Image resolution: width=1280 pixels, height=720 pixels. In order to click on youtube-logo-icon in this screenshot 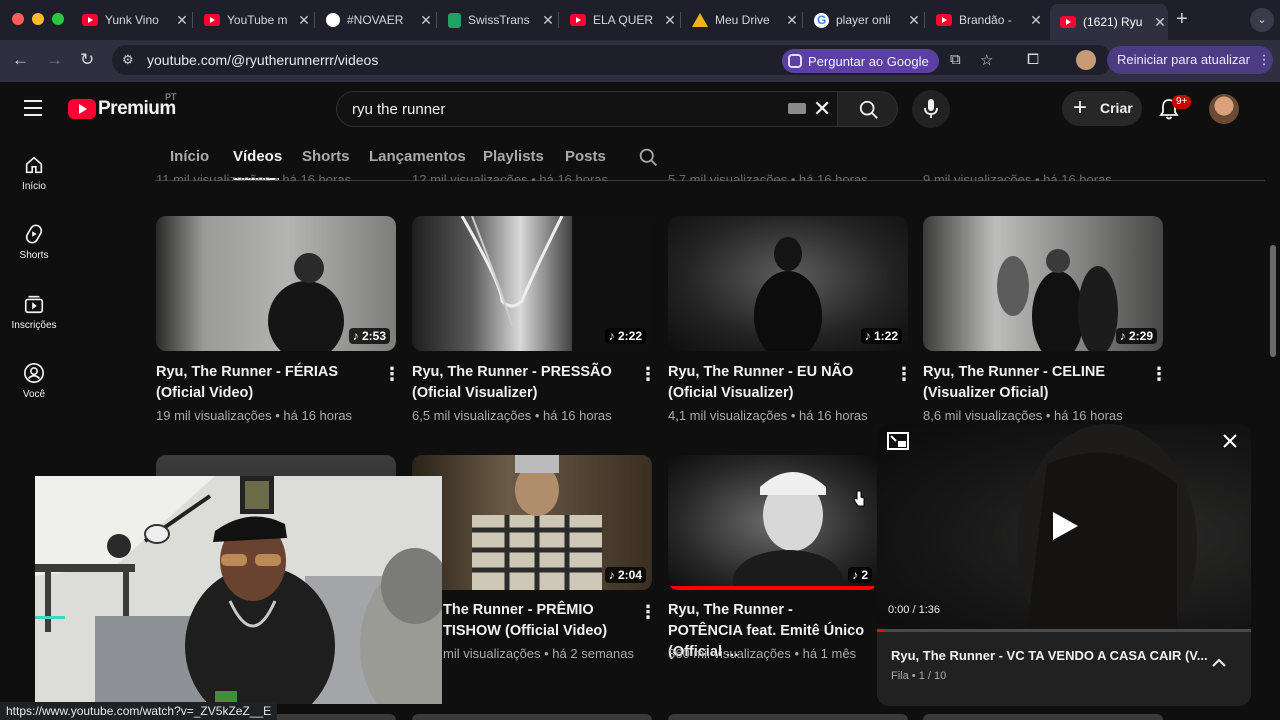, I will do `click(82, 109)`.